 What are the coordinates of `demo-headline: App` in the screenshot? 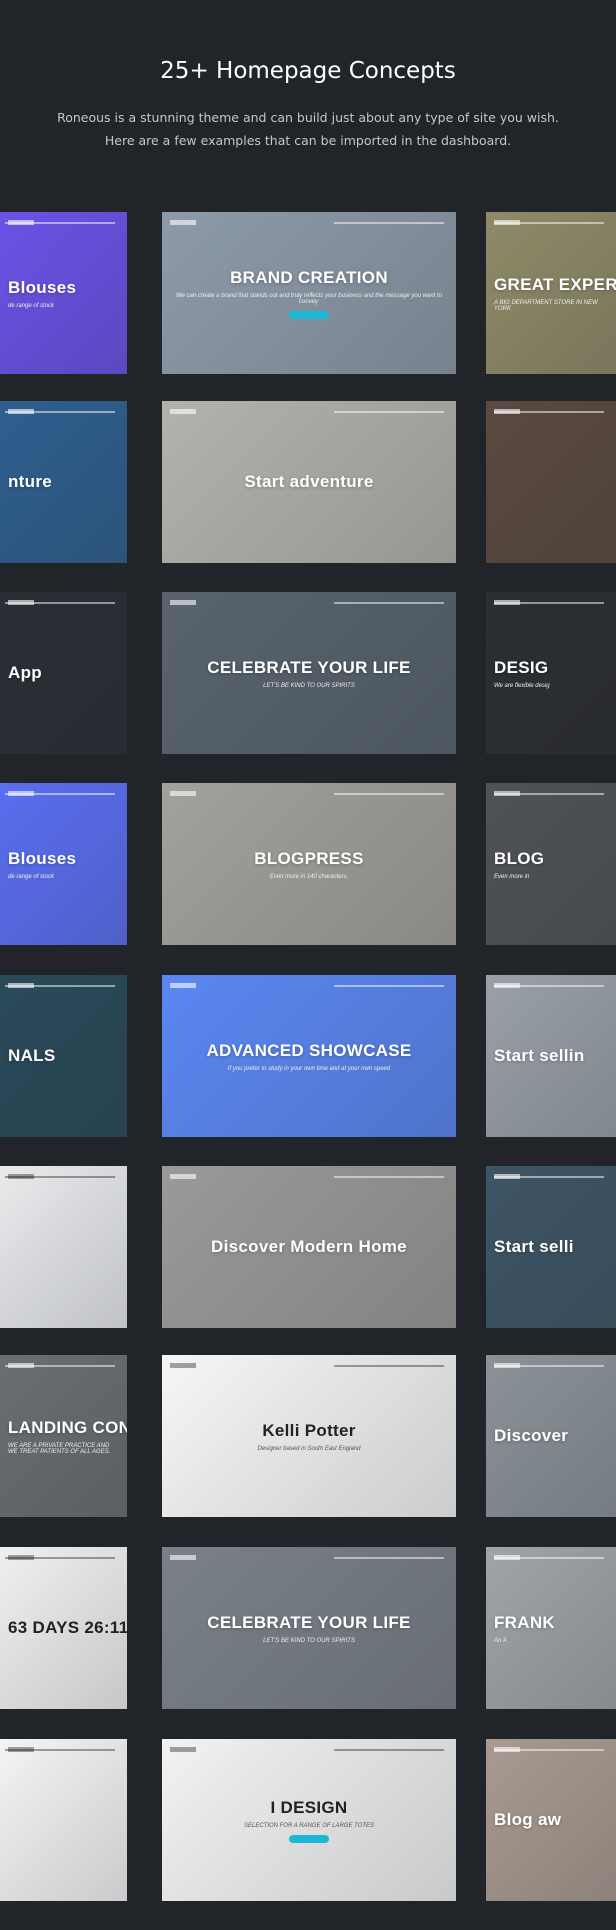 It's located at (25, 672).